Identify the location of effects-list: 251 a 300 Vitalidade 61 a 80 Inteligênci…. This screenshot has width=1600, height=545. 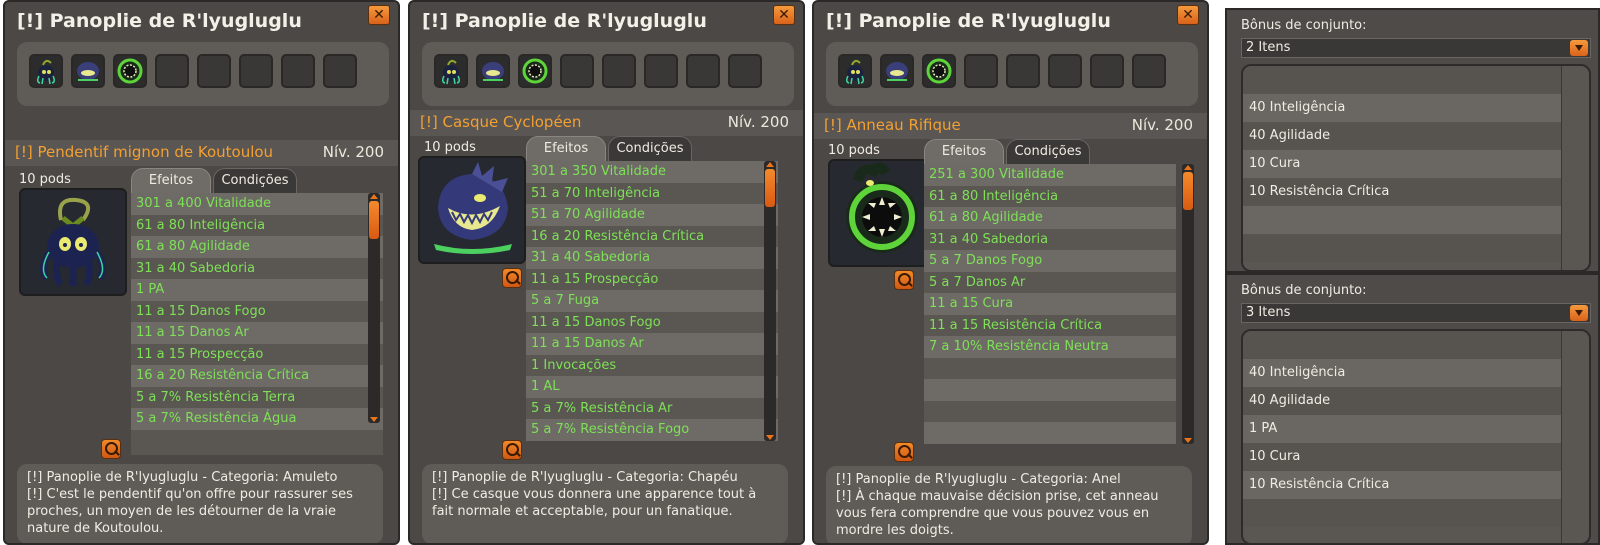
(1050, 304).